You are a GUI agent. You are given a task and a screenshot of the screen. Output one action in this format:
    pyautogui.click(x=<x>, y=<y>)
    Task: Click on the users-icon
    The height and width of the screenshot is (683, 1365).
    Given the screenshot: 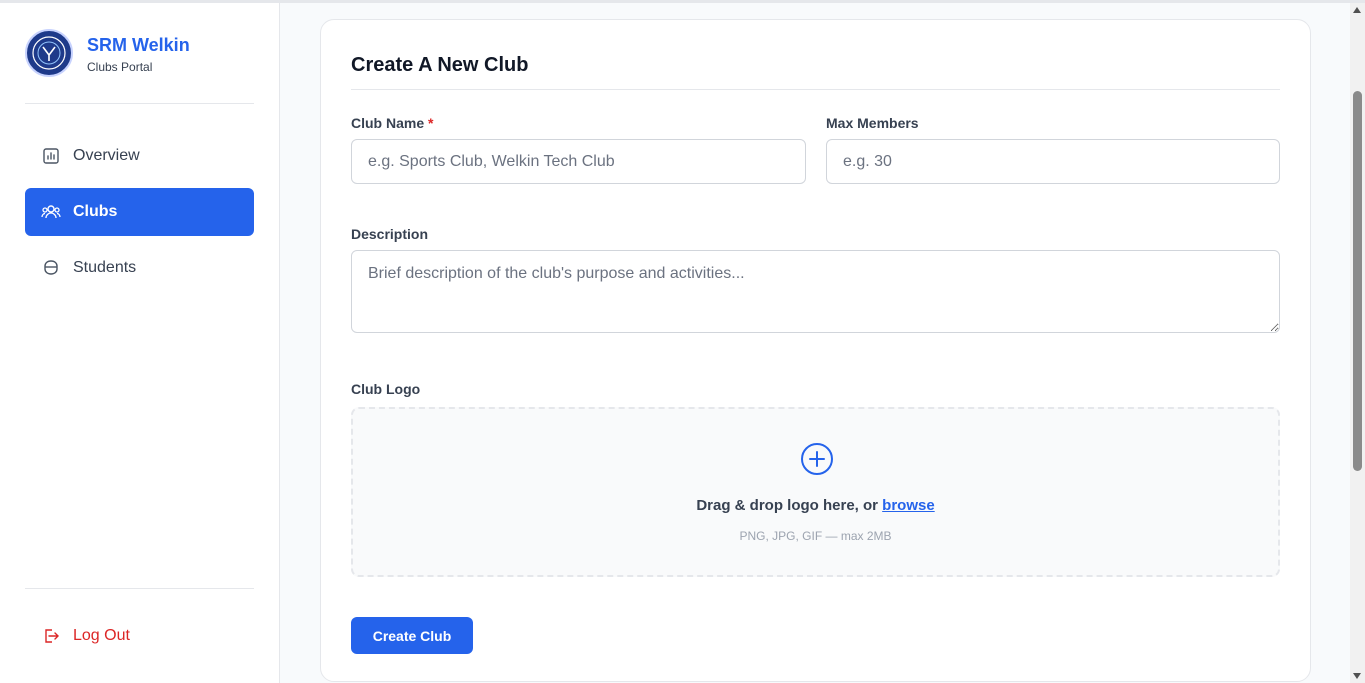 What is the action you would take?
    pyautogui.click(x=51, y=212)
    